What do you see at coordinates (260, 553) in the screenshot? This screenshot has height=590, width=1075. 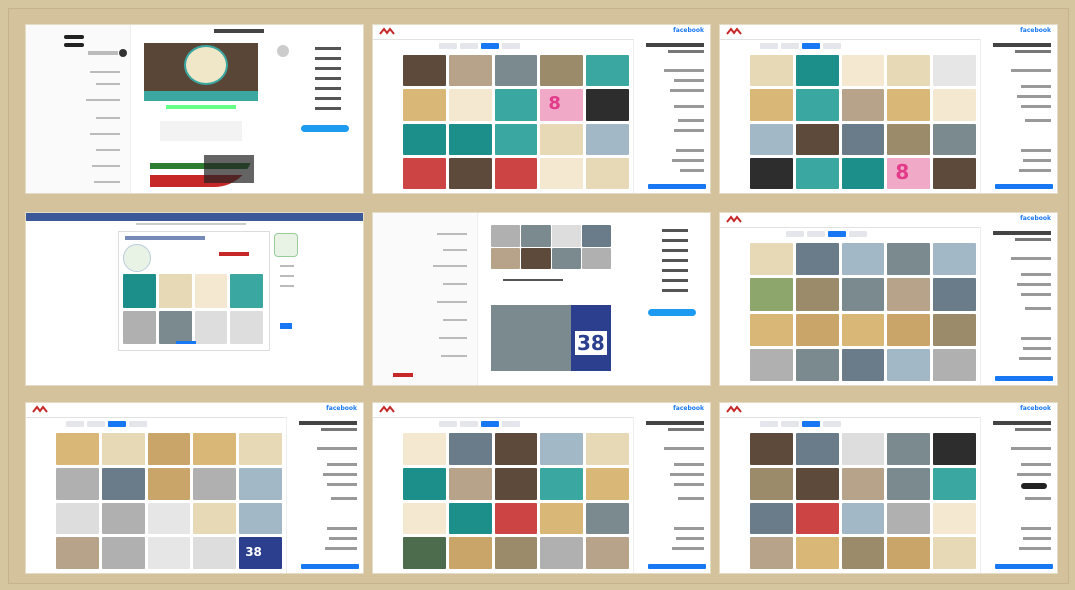 I see `photo-thumb: 38` at bounding box center [260, 553].